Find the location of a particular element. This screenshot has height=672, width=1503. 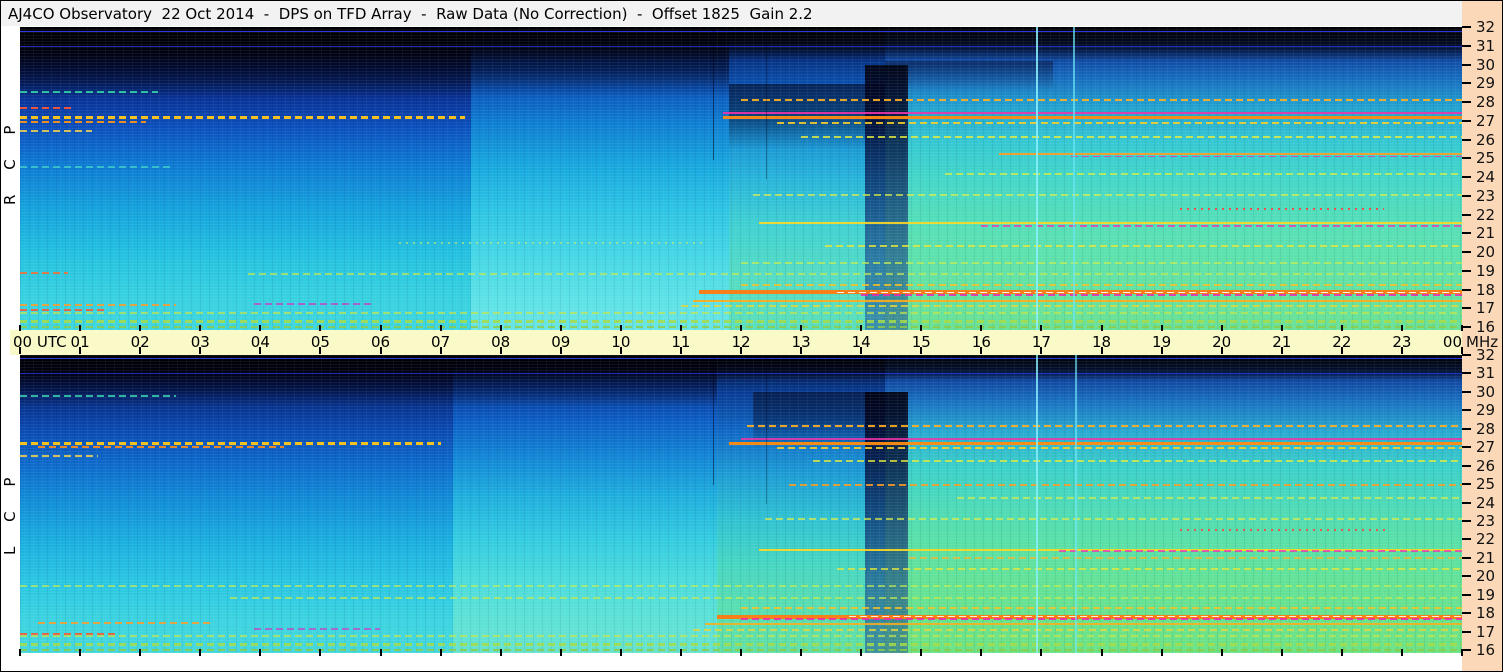

freq-tick-label: 32 is located at coordinates (1486, 27).